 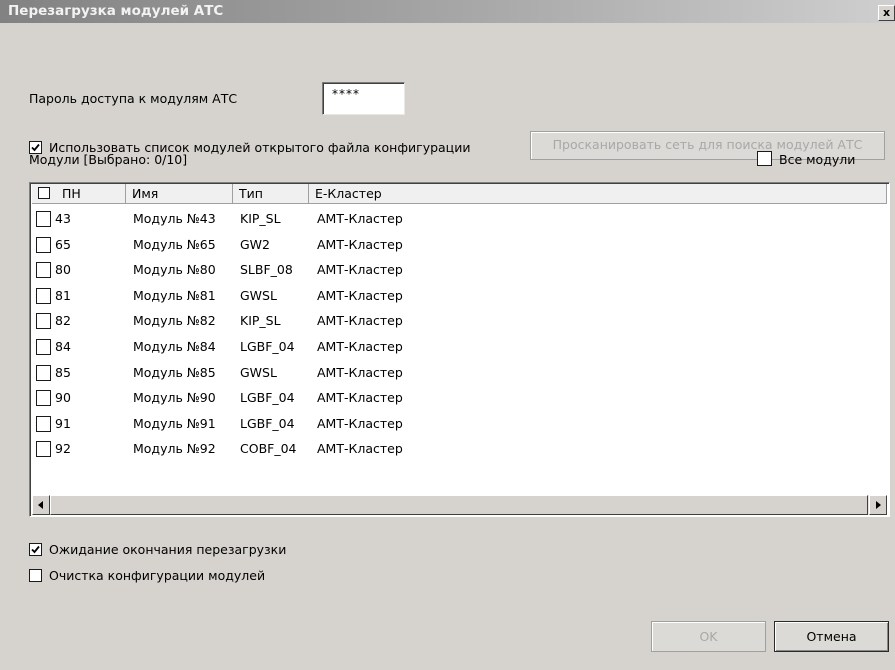 I want to click on scroll-thumb, so click(x=459, y=505).